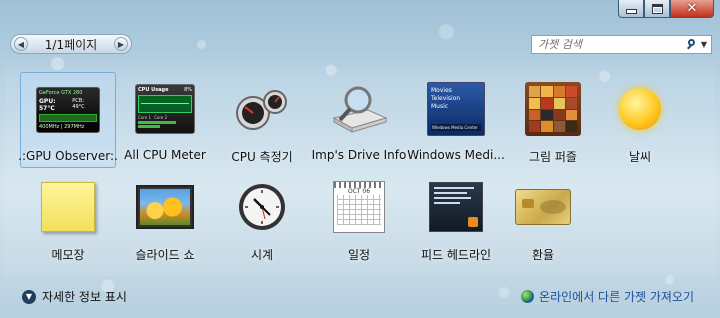  I want to click on gadget-picture-puzzle: 그림 퍼즐, so click(553, 120).